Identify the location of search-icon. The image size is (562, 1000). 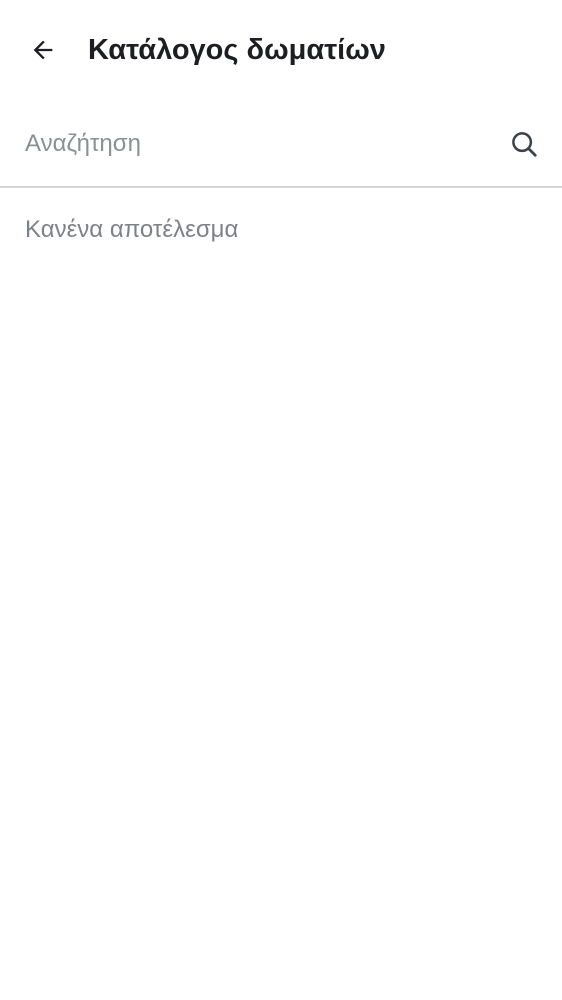
(524, 144).